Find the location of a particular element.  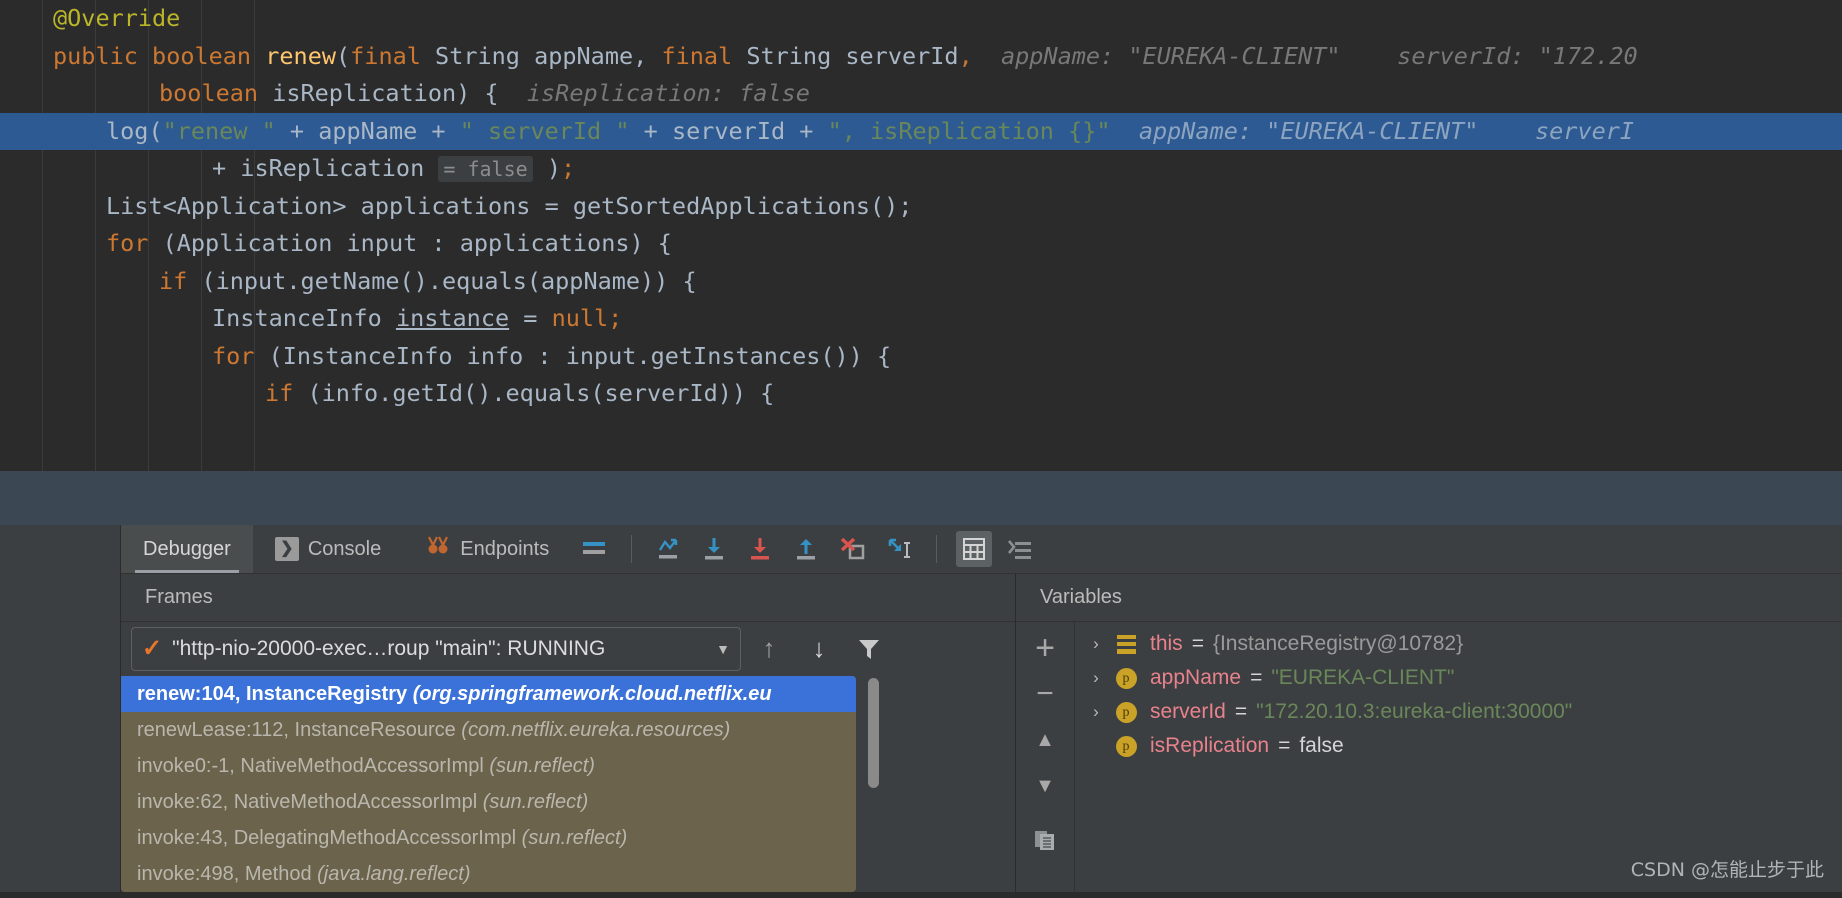

move-up-button: ▲ is located at coordinates (1045, 740).